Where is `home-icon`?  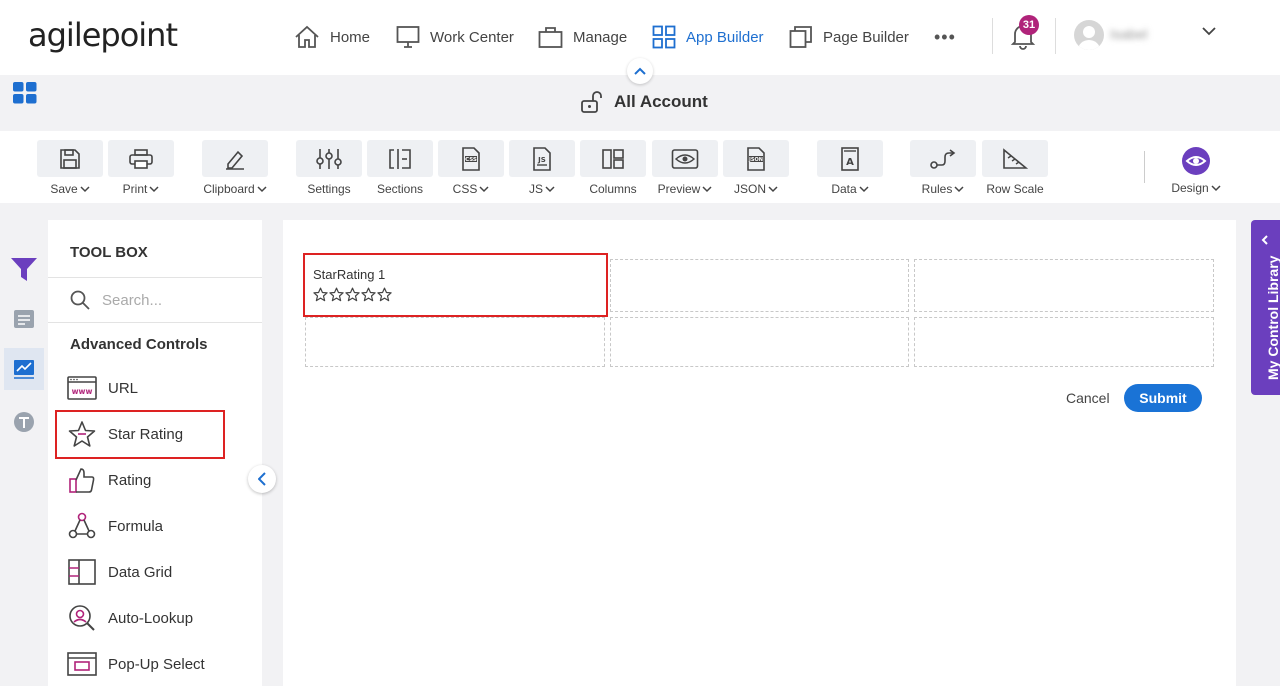 home-icon is located at coordinates (307, 37).